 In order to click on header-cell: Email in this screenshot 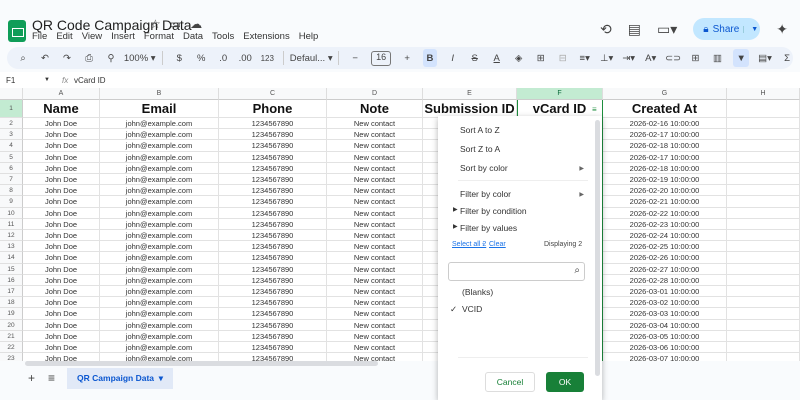, I will do `click(159, 109)`.